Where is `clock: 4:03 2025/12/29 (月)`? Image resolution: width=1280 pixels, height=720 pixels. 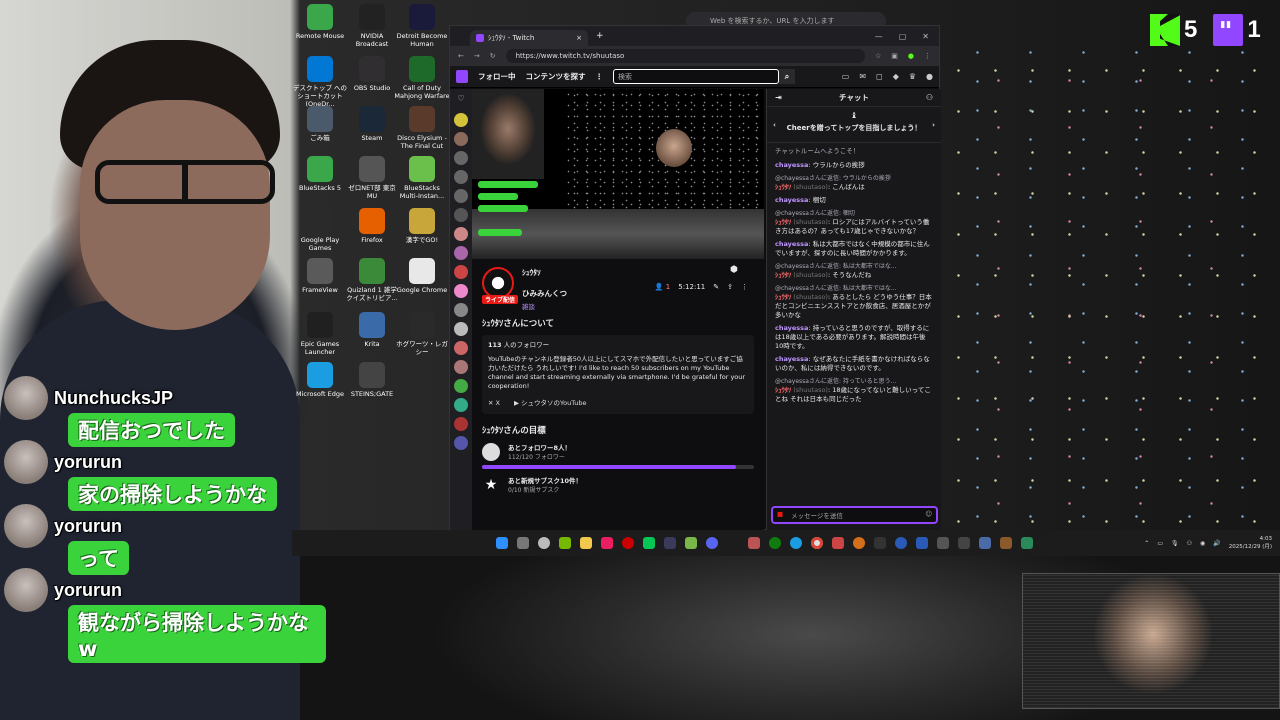 clock: 4:03 2025/12/29 (月) is located at coordinates (1250, 543).